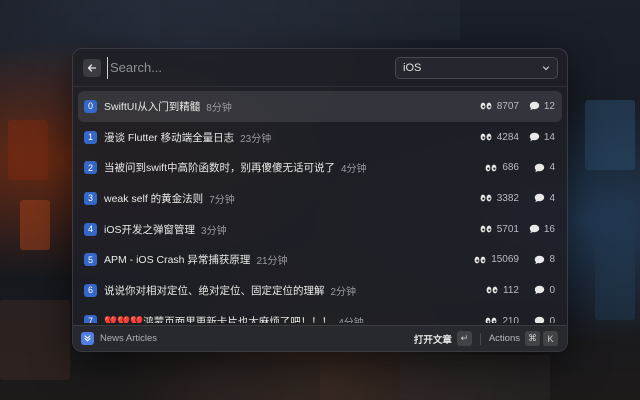 The height and width of the screenshot is (400, 640). I want to click on view-count-value: 210, so click(510, 319).